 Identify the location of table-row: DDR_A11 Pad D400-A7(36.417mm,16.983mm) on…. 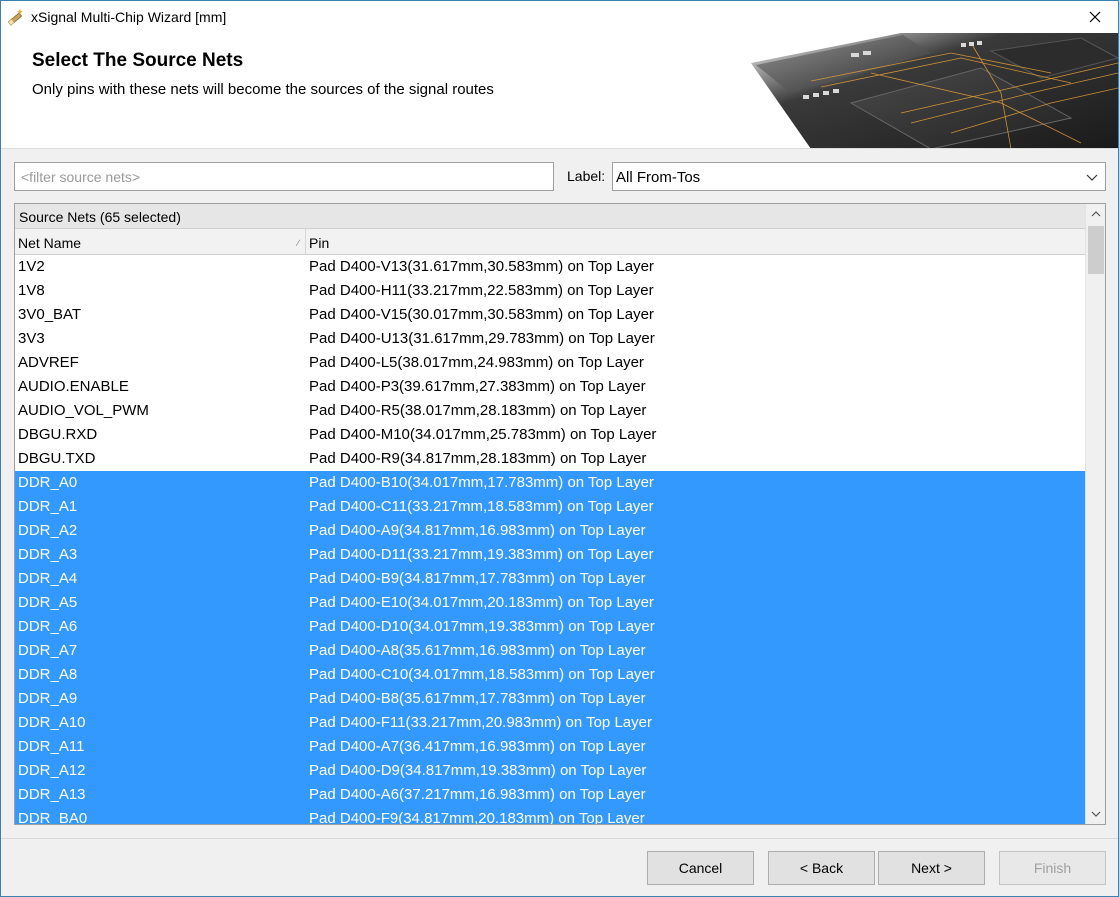
(550, 747).